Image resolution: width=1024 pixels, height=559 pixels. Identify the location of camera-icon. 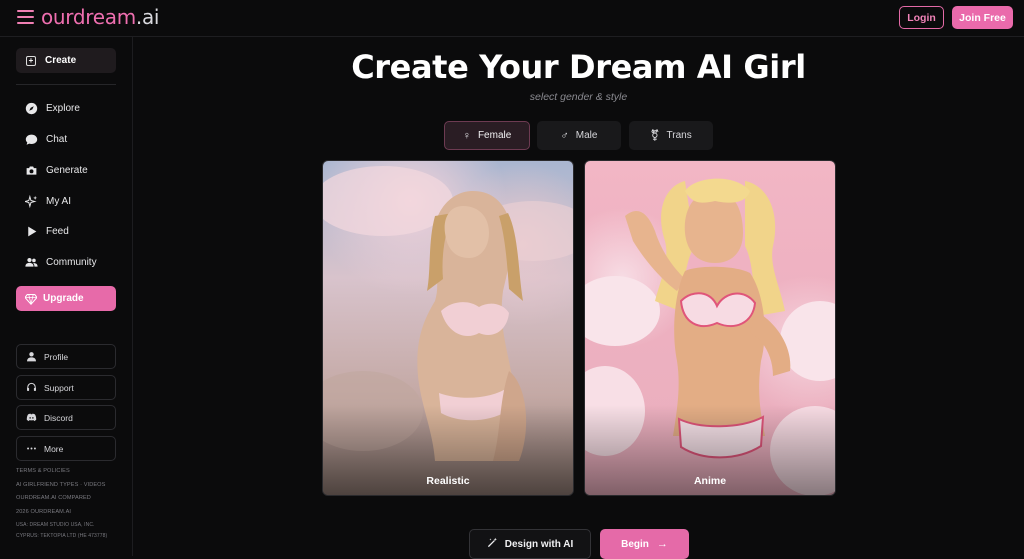
(31, 170).